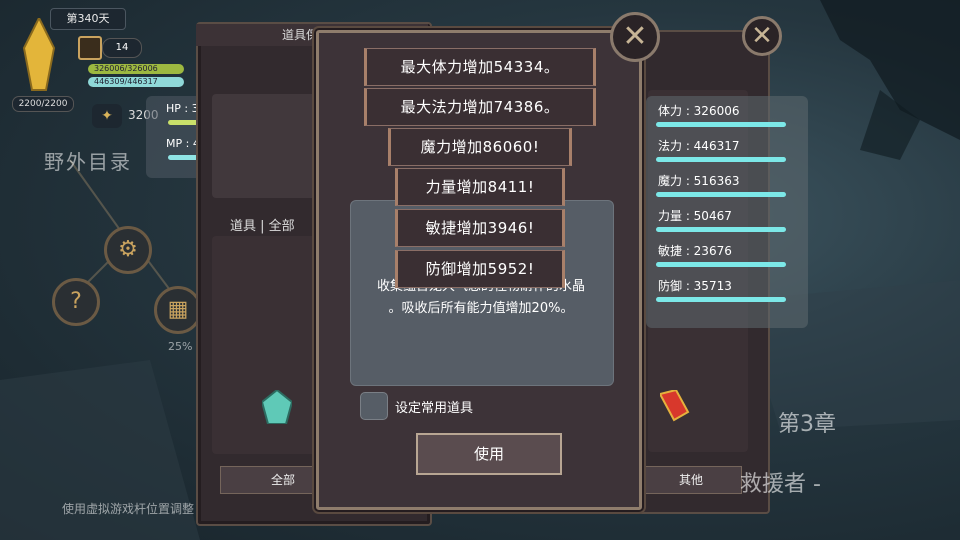 Image resolution: width=960 pixels, height=540 pixels. Describe the element at coordinates (136, 82) in the screenshot. I see `hud-mp-bar: 446309/446317` at that location.